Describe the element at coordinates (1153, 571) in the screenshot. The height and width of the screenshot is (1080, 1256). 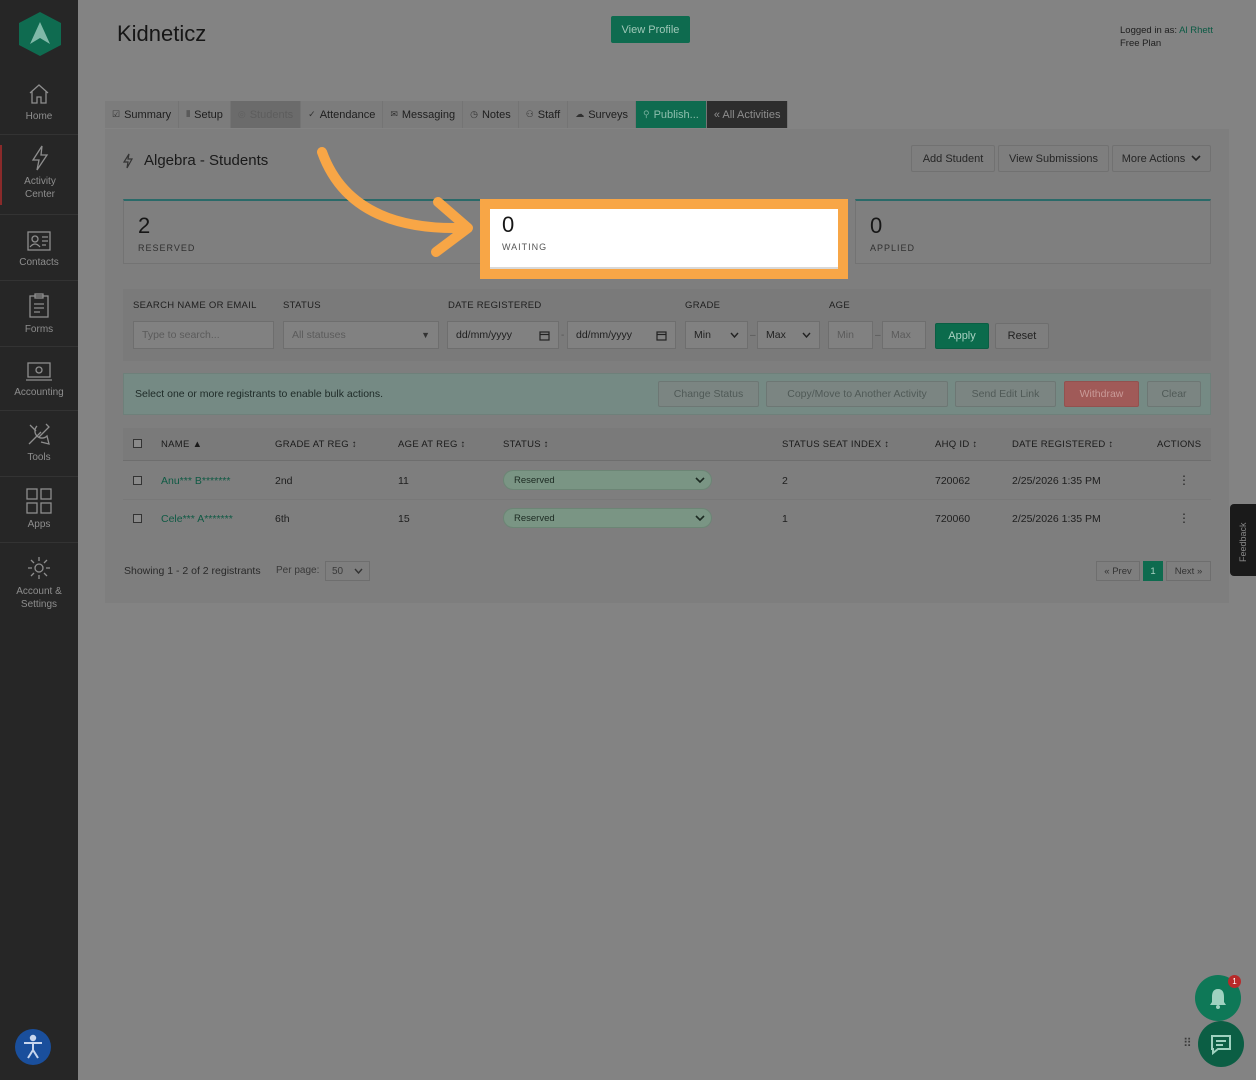
I see `page-1-button: 1` at that location.